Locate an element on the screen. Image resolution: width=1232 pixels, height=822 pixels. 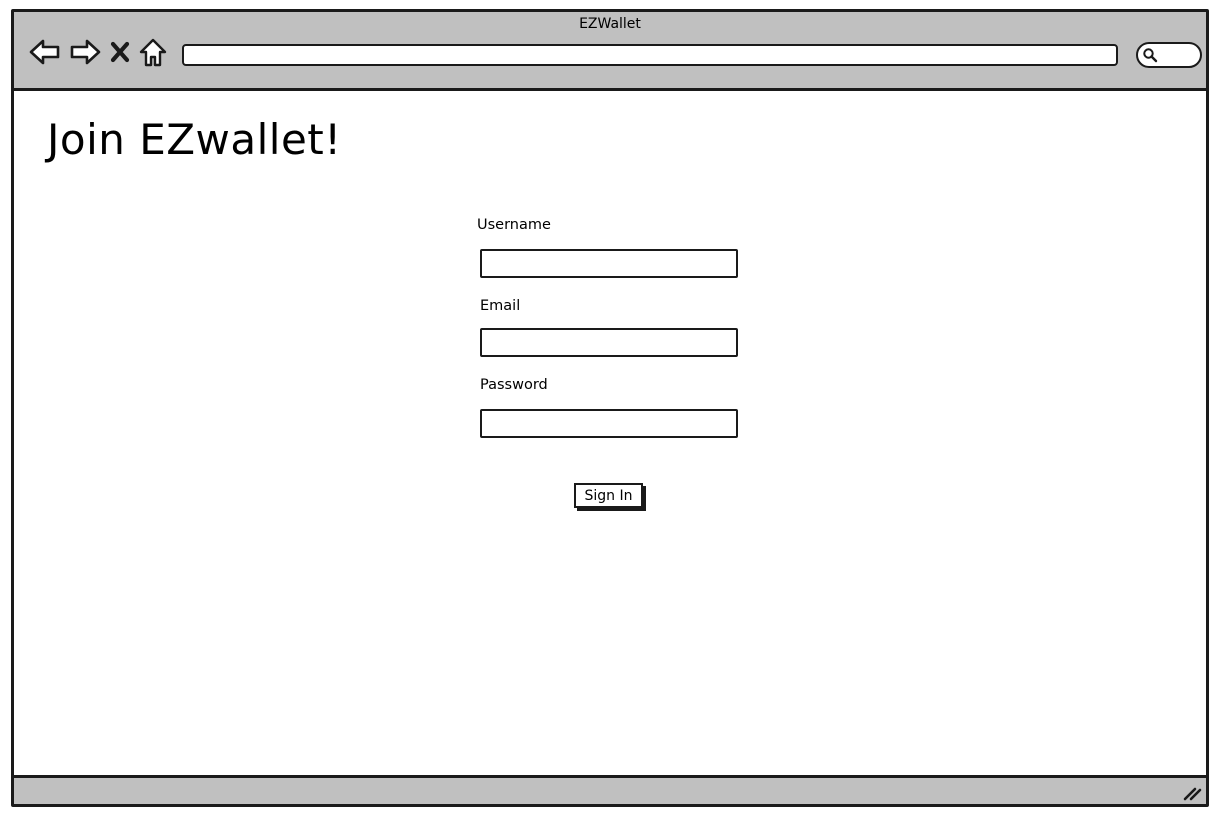
search-icon is located at coordinates (1150, 55).